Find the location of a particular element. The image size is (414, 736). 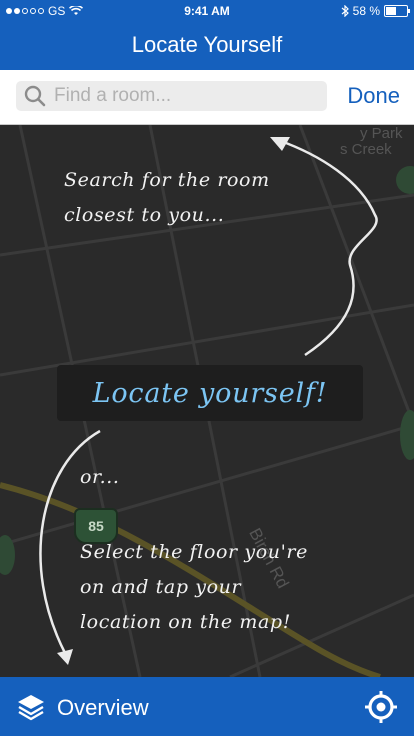

creek-label: s Creek is located at coordinates (366, 149).